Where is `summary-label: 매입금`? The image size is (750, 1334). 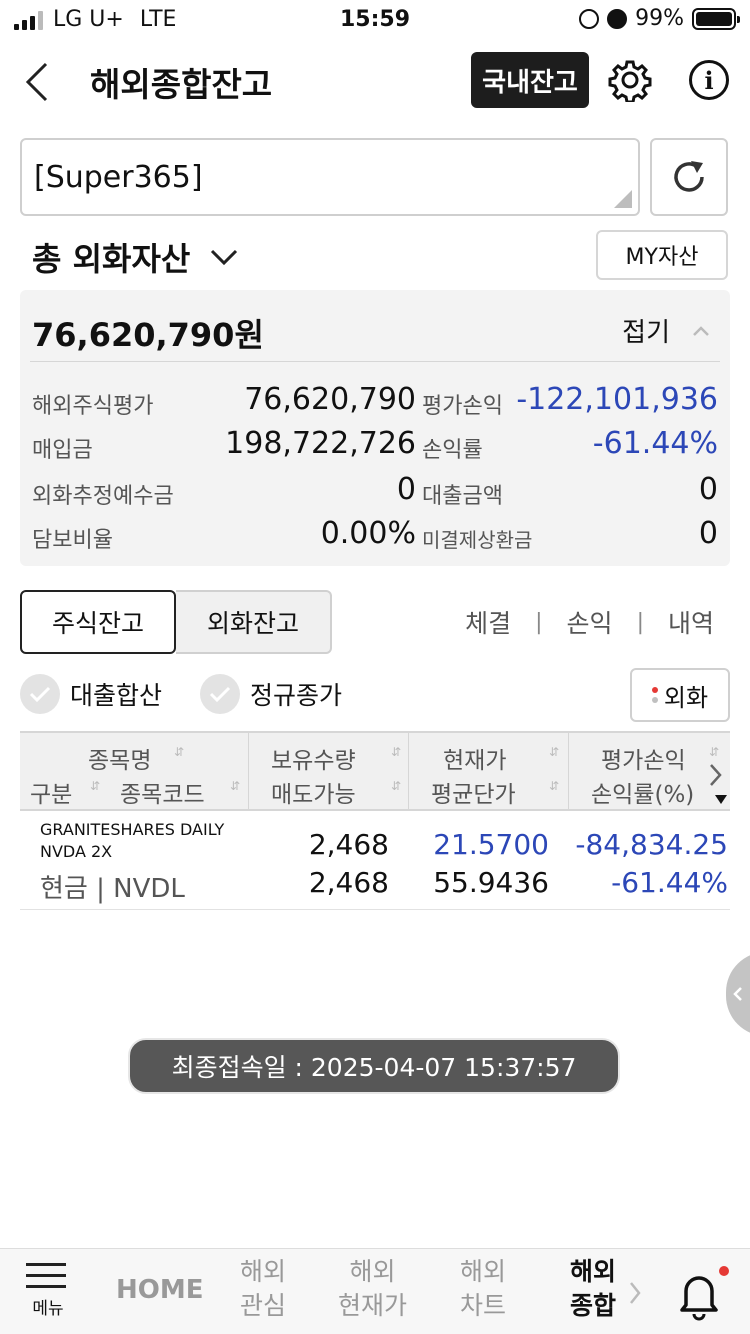
summary-label: 매입금 is located at coordinates (62, 450).